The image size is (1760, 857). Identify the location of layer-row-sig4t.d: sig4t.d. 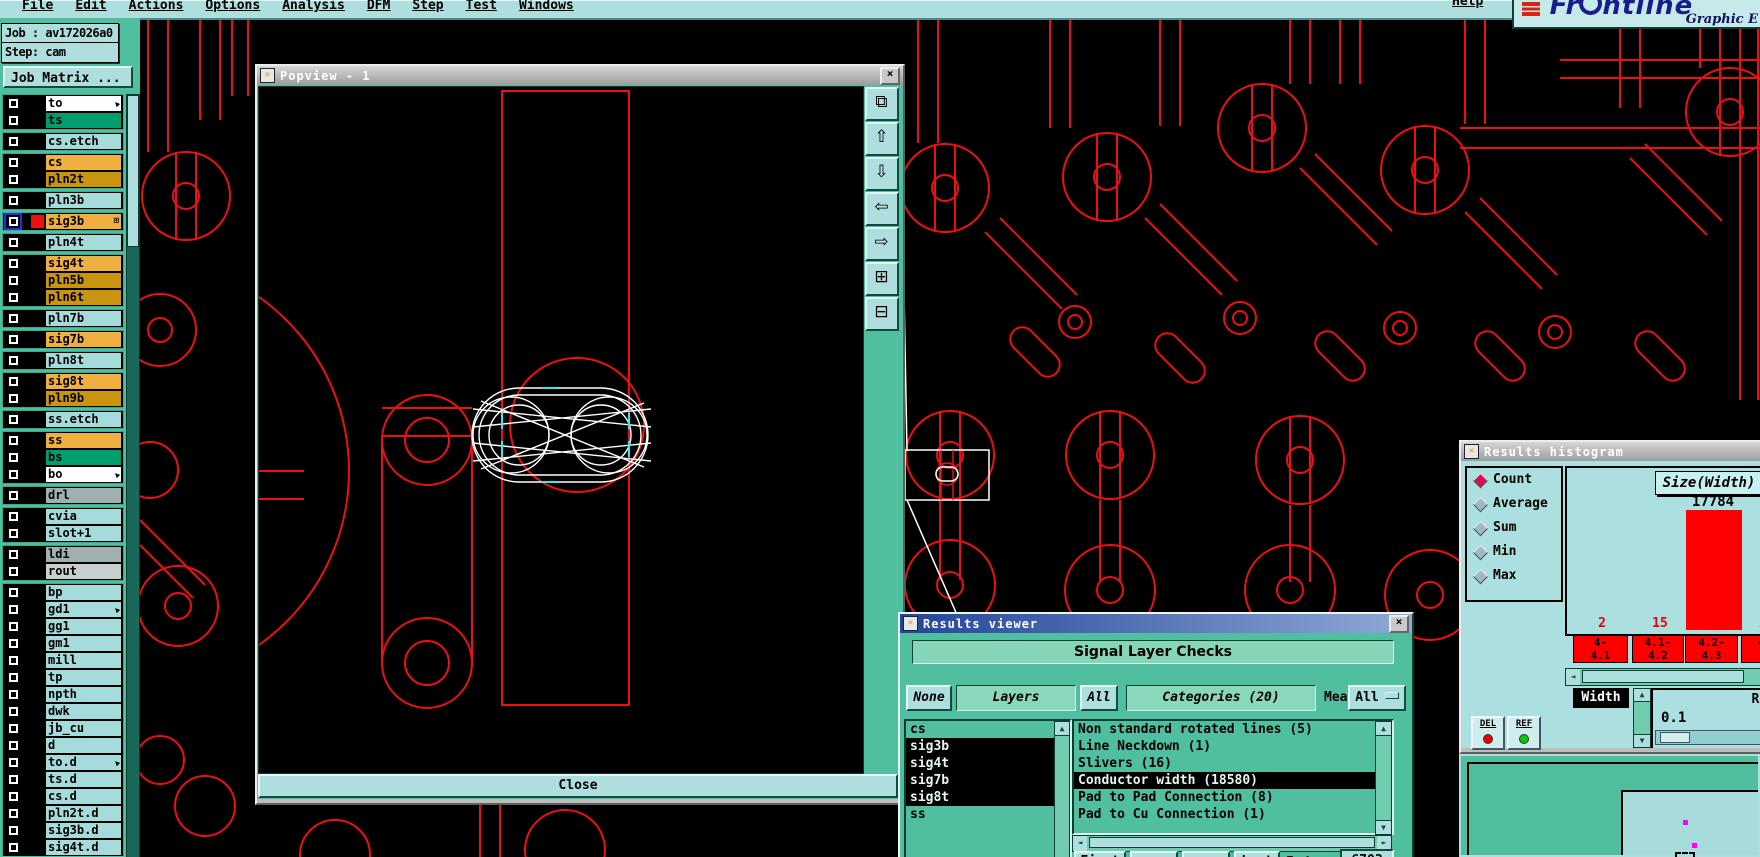
(63, 847).